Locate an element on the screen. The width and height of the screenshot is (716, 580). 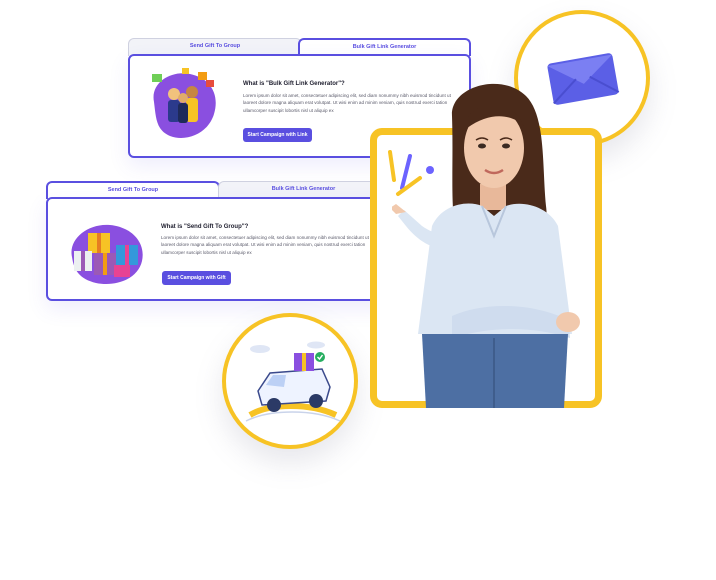
gift-boxes-icon is located at coordinates (107, 254).